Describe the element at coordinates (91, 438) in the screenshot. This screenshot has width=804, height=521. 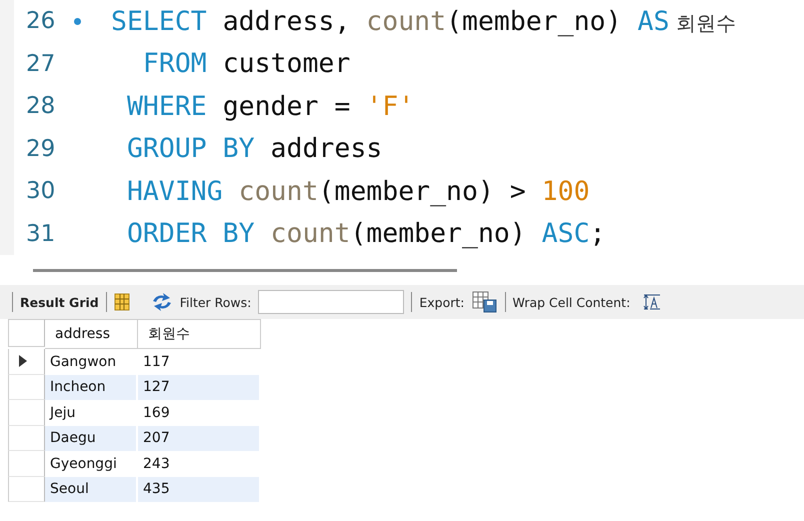
I see `table-cell: Daegu` at that location.